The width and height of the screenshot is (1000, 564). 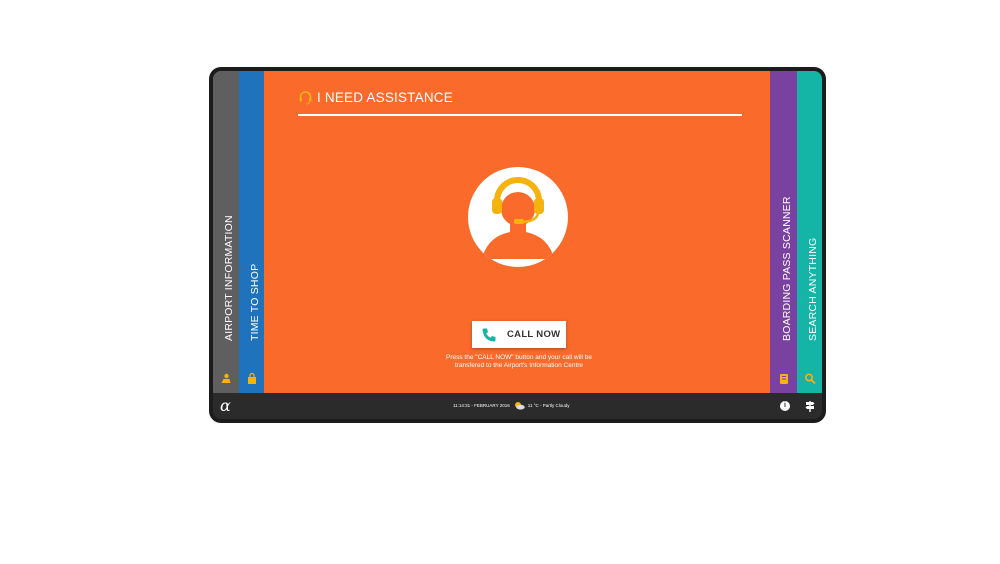 What do you see at coordinates (810, 380) in the screenshot?
I see `search-icon` at bounding box center [810, 380].